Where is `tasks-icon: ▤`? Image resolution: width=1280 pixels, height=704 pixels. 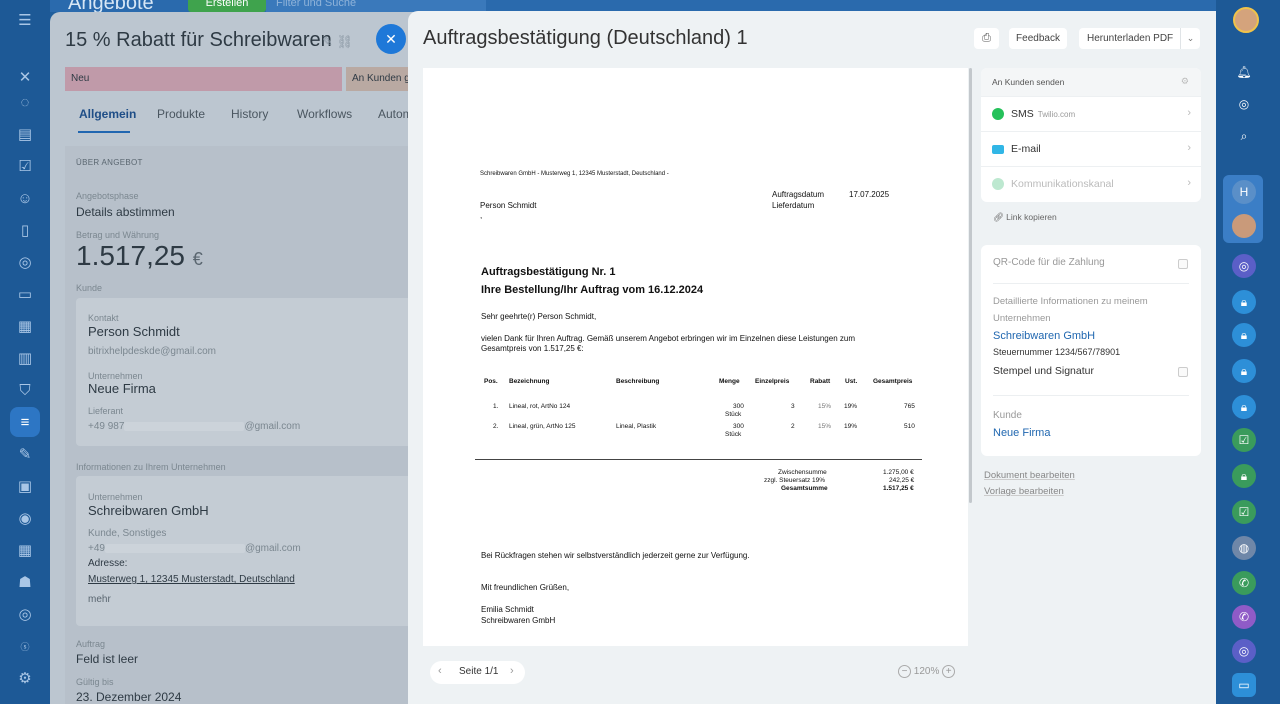
tasks-icon: ▤ is located at coordinates (25, 134).